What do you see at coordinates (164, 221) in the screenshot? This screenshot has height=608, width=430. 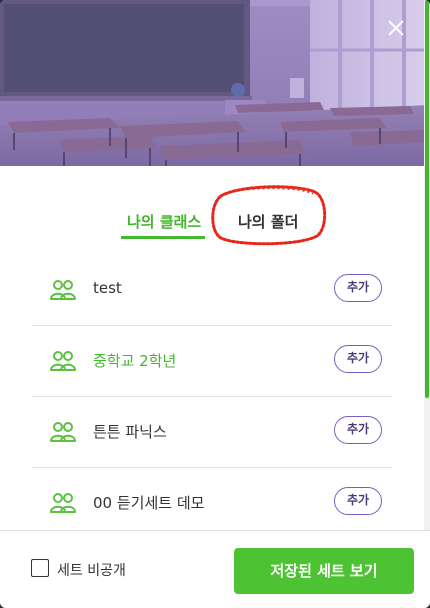 I see `tab-my-class: 나의 클래스` at bounding box center [164, 221].